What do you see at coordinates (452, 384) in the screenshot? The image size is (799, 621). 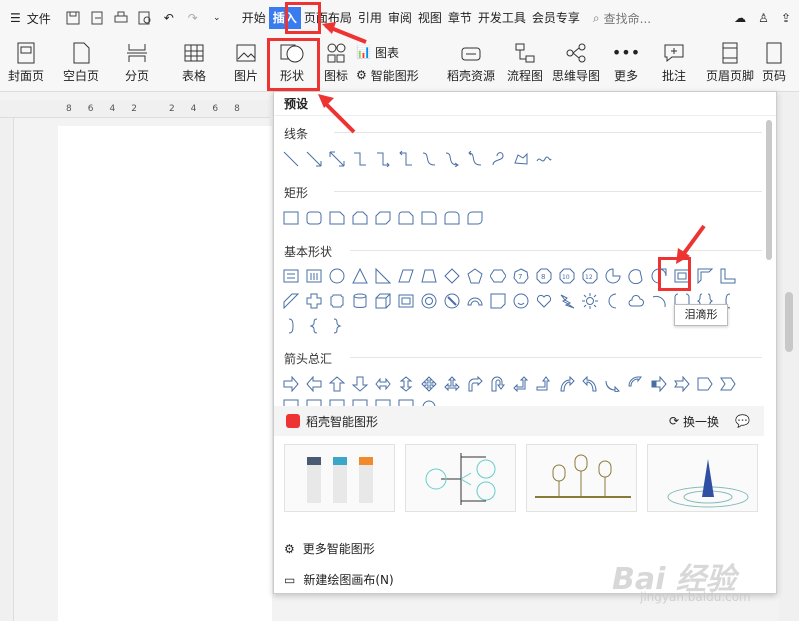 I see `left-right-up-arrow-shape` at bounding box center [452, 384].